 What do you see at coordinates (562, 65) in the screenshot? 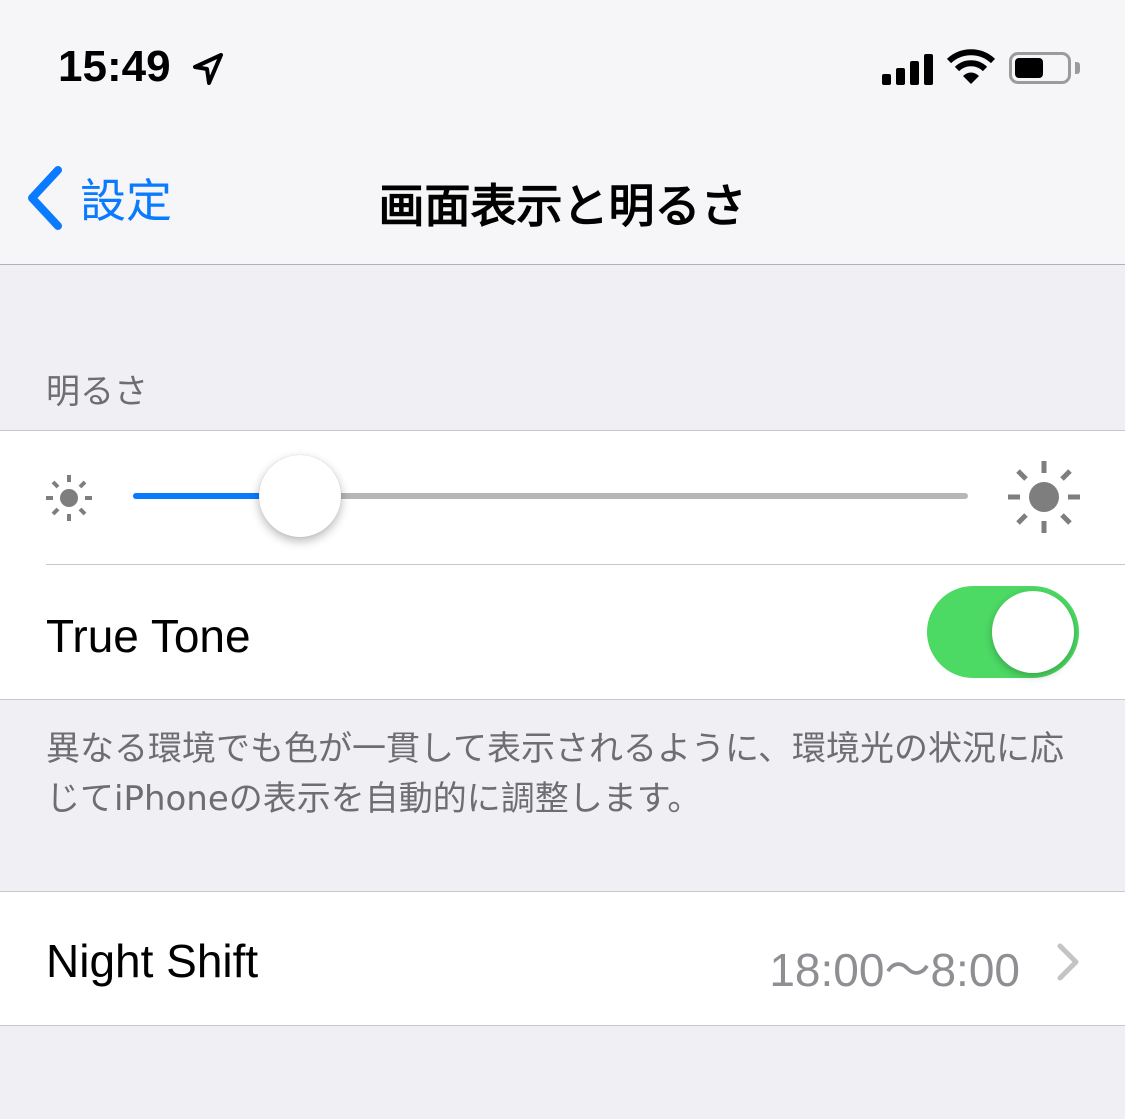
I see `status-bar: 15:49` at bounding box center [562, 65].